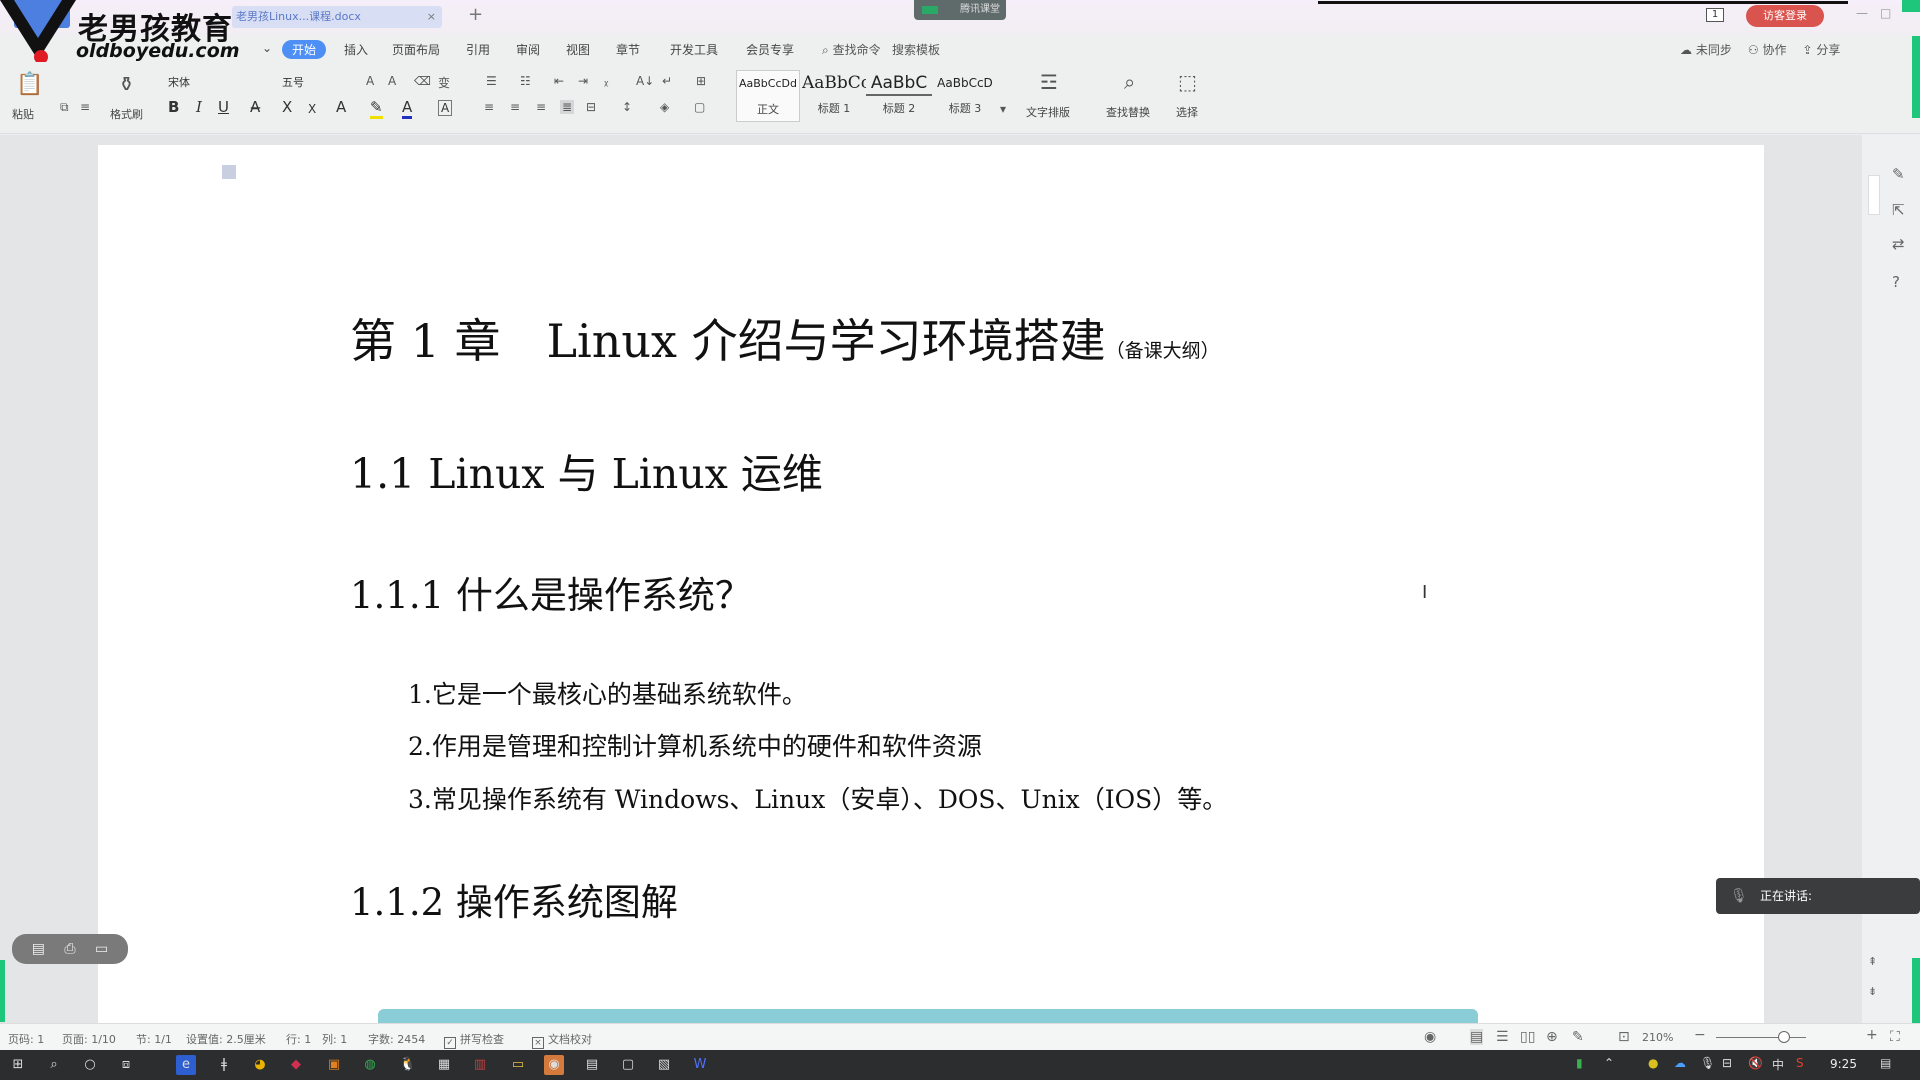  I want to click on style-heading-1: AaBbCc 标题 1, so click(834, 96).